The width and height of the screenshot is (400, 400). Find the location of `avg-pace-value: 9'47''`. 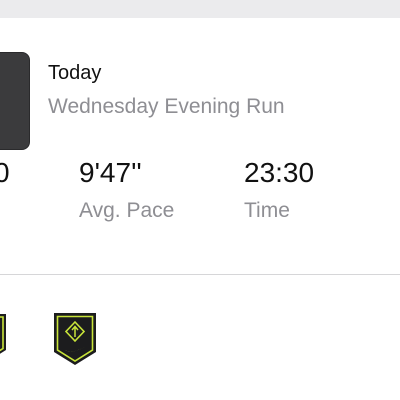

avg-pace-value: 9'47'' is located at coordinates (110, 172).